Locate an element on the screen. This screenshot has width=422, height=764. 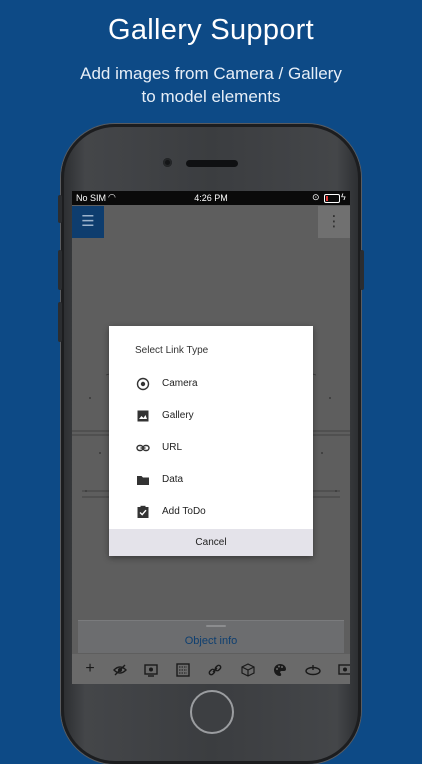
drag-handle is located at coordinates (216, 626).